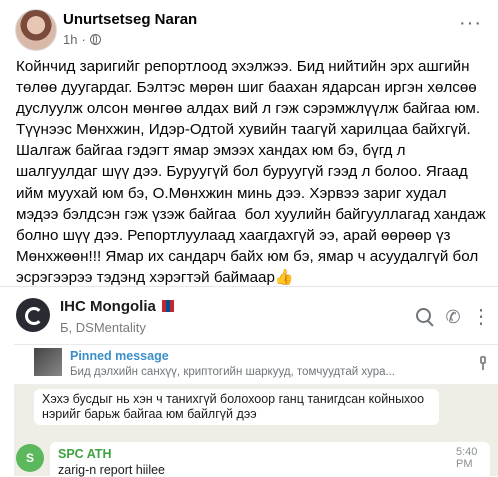 The image size is (498, 477). What do you see at coordinates (470, 23) in the screenshot?
I see `more-options-icon: ···` at bounding box center [470, 23].